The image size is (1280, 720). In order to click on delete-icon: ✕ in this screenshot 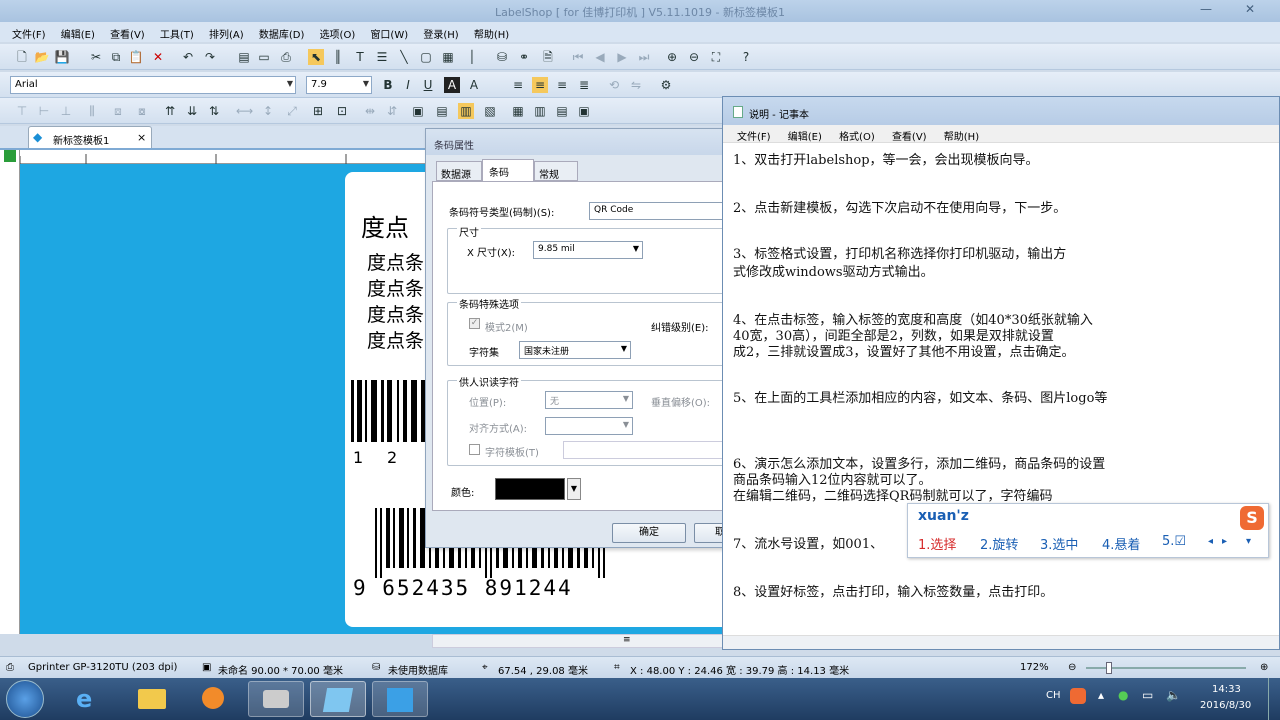, I will do `click(158, 57)`.